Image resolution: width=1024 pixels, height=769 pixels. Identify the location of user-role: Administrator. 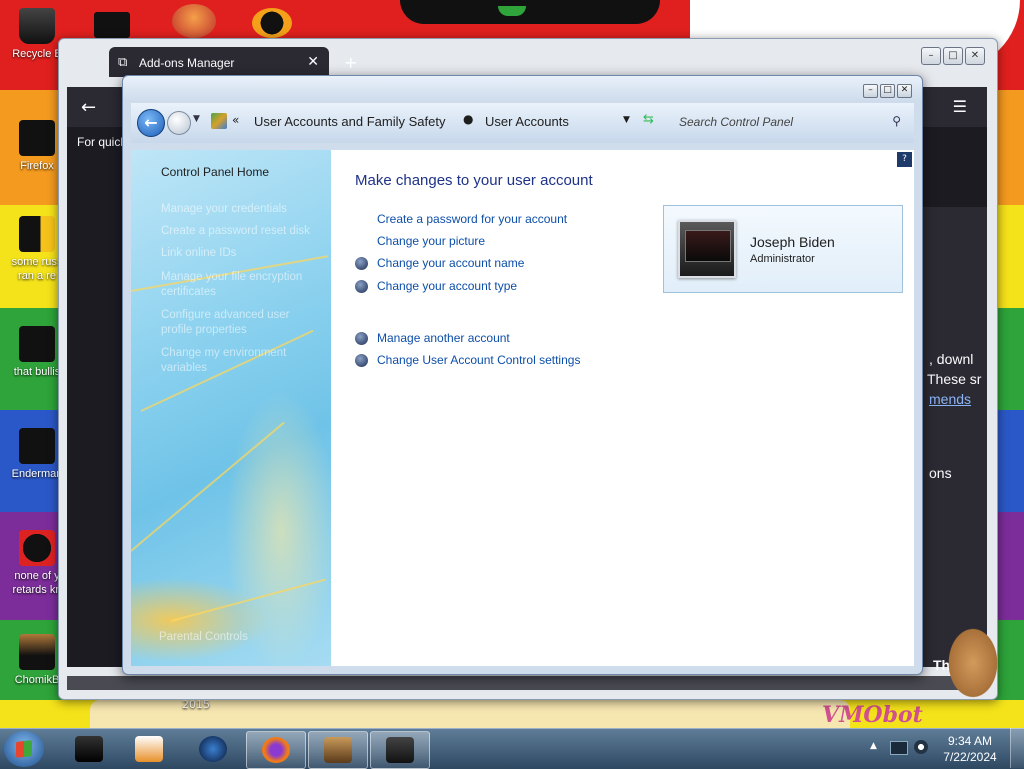
(782, 259).